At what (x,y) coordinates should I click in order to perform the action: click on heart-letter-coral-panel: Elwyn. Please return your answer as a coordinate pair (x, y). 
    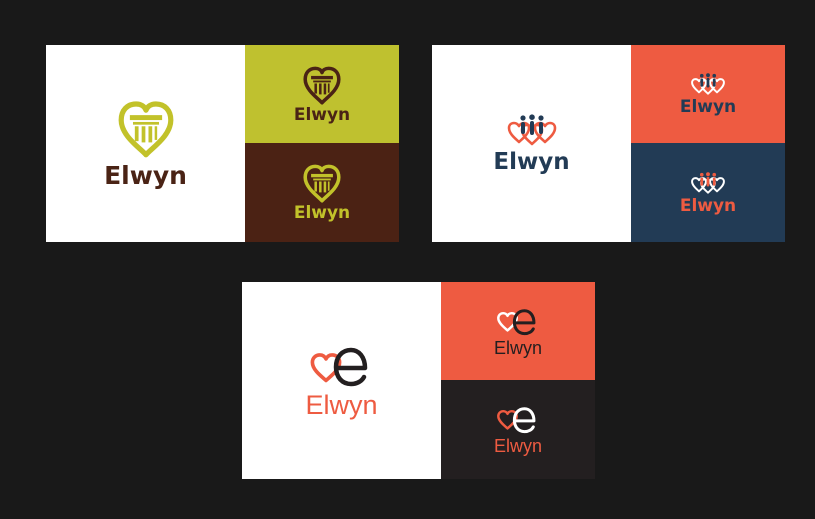
    Looking at the image, I should click on (518, 331).